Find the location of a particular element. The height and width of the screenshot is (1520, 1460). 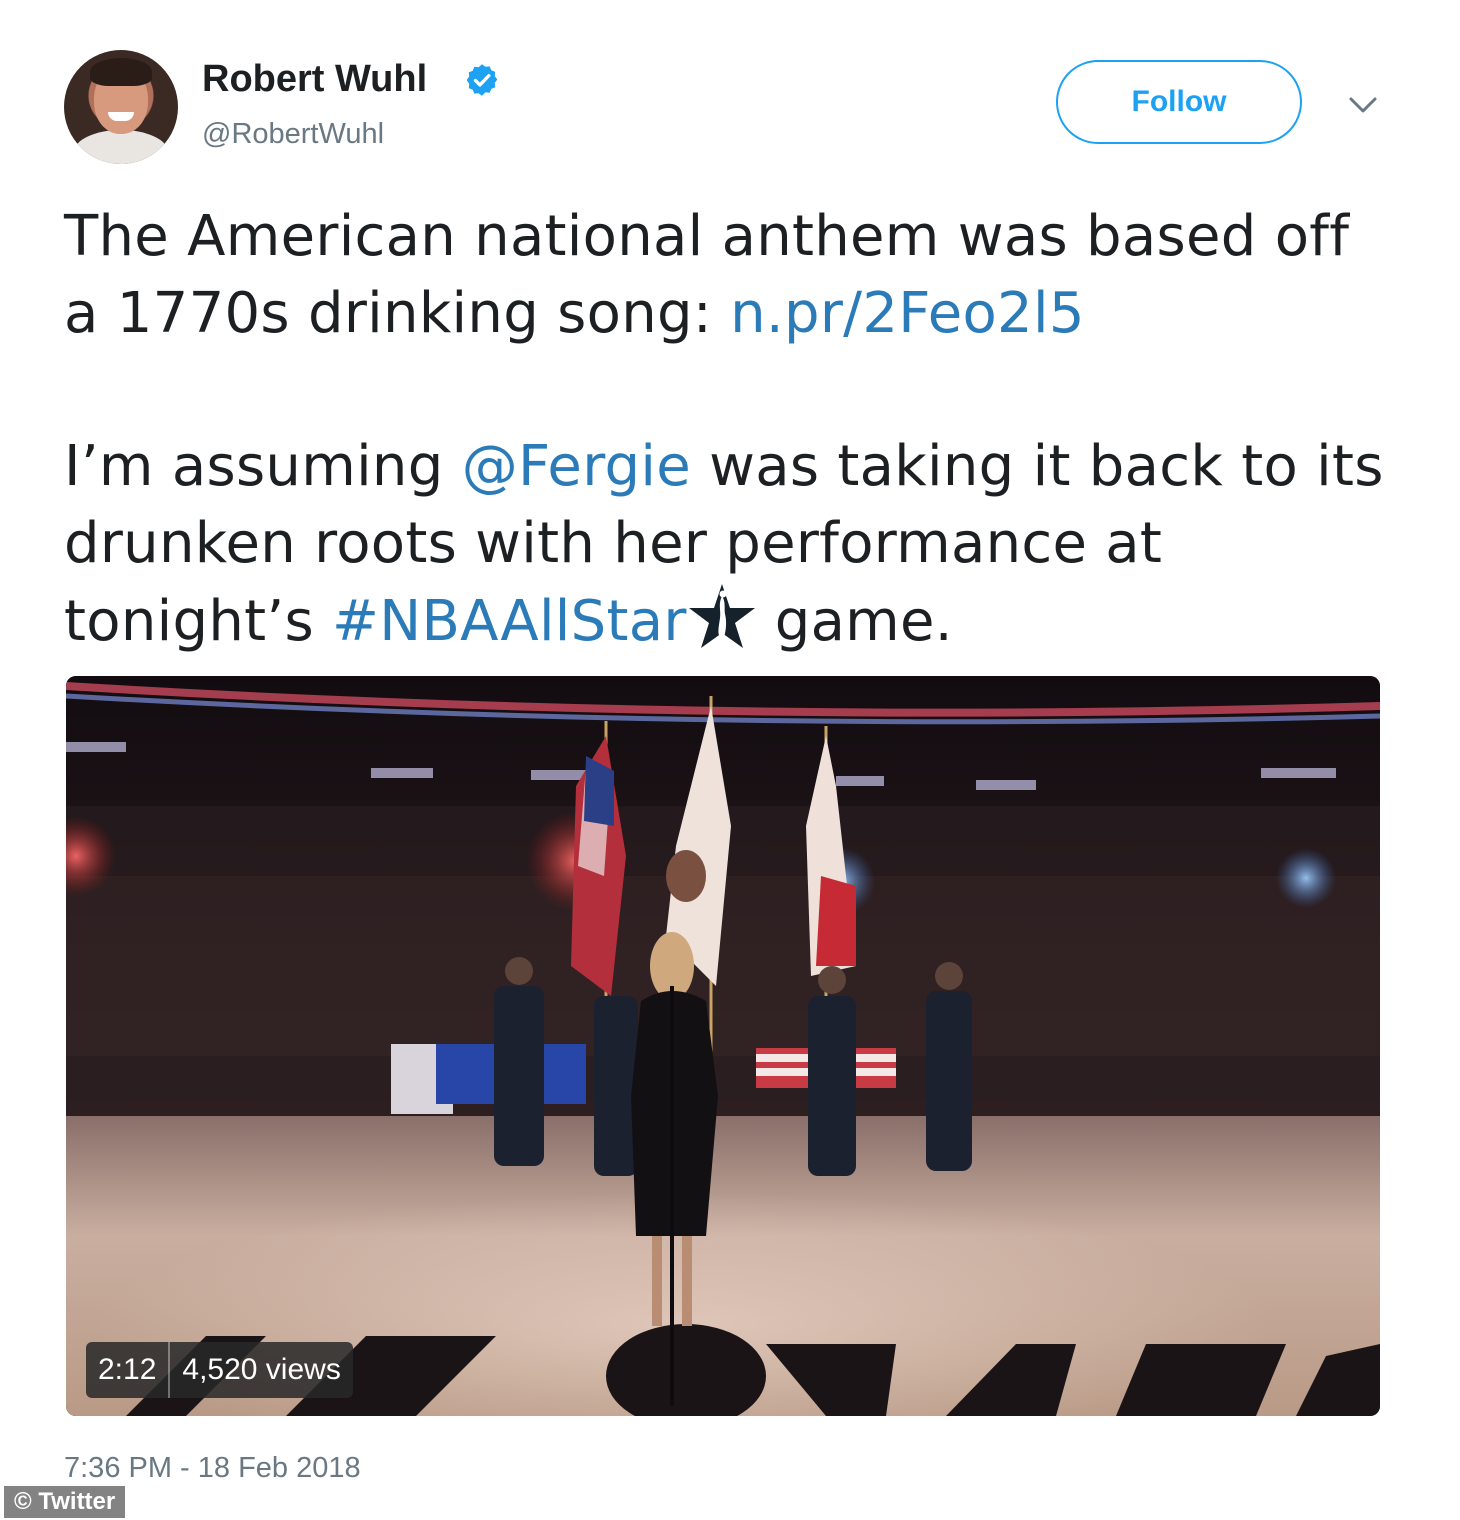

avatar-hair is located at coordinates (121, 72).